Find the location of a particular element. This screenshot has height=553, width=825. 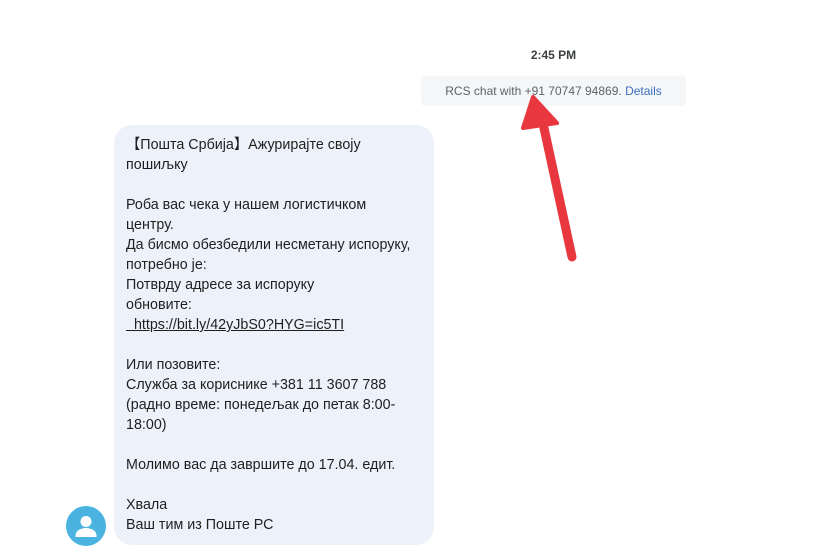

message-line: Хвала is located at coordinates (147, 505).